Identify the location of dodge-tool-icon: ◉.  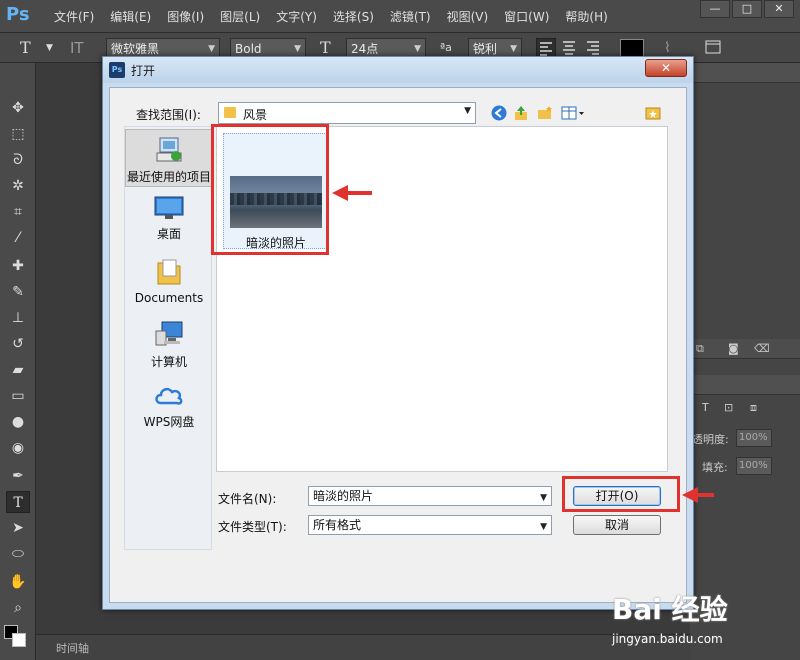
(18, 448).